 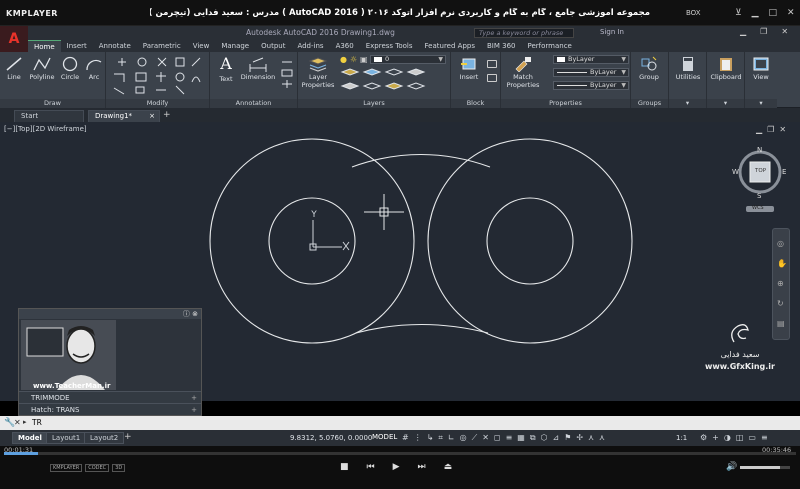 What do you see at coordinates (30, 438) in the screenshot?
I see `model-tab: Model` at bounding box center [30, 438].